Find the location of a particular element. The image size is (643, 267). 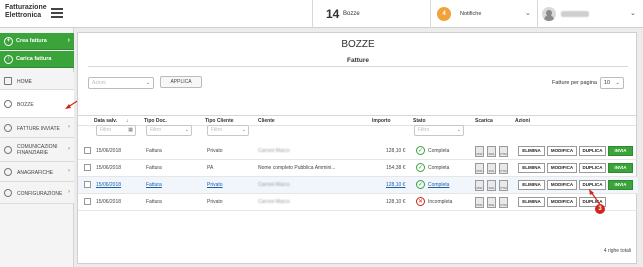

sidebar-item-home: HOME is located at coordinates (37, 81).